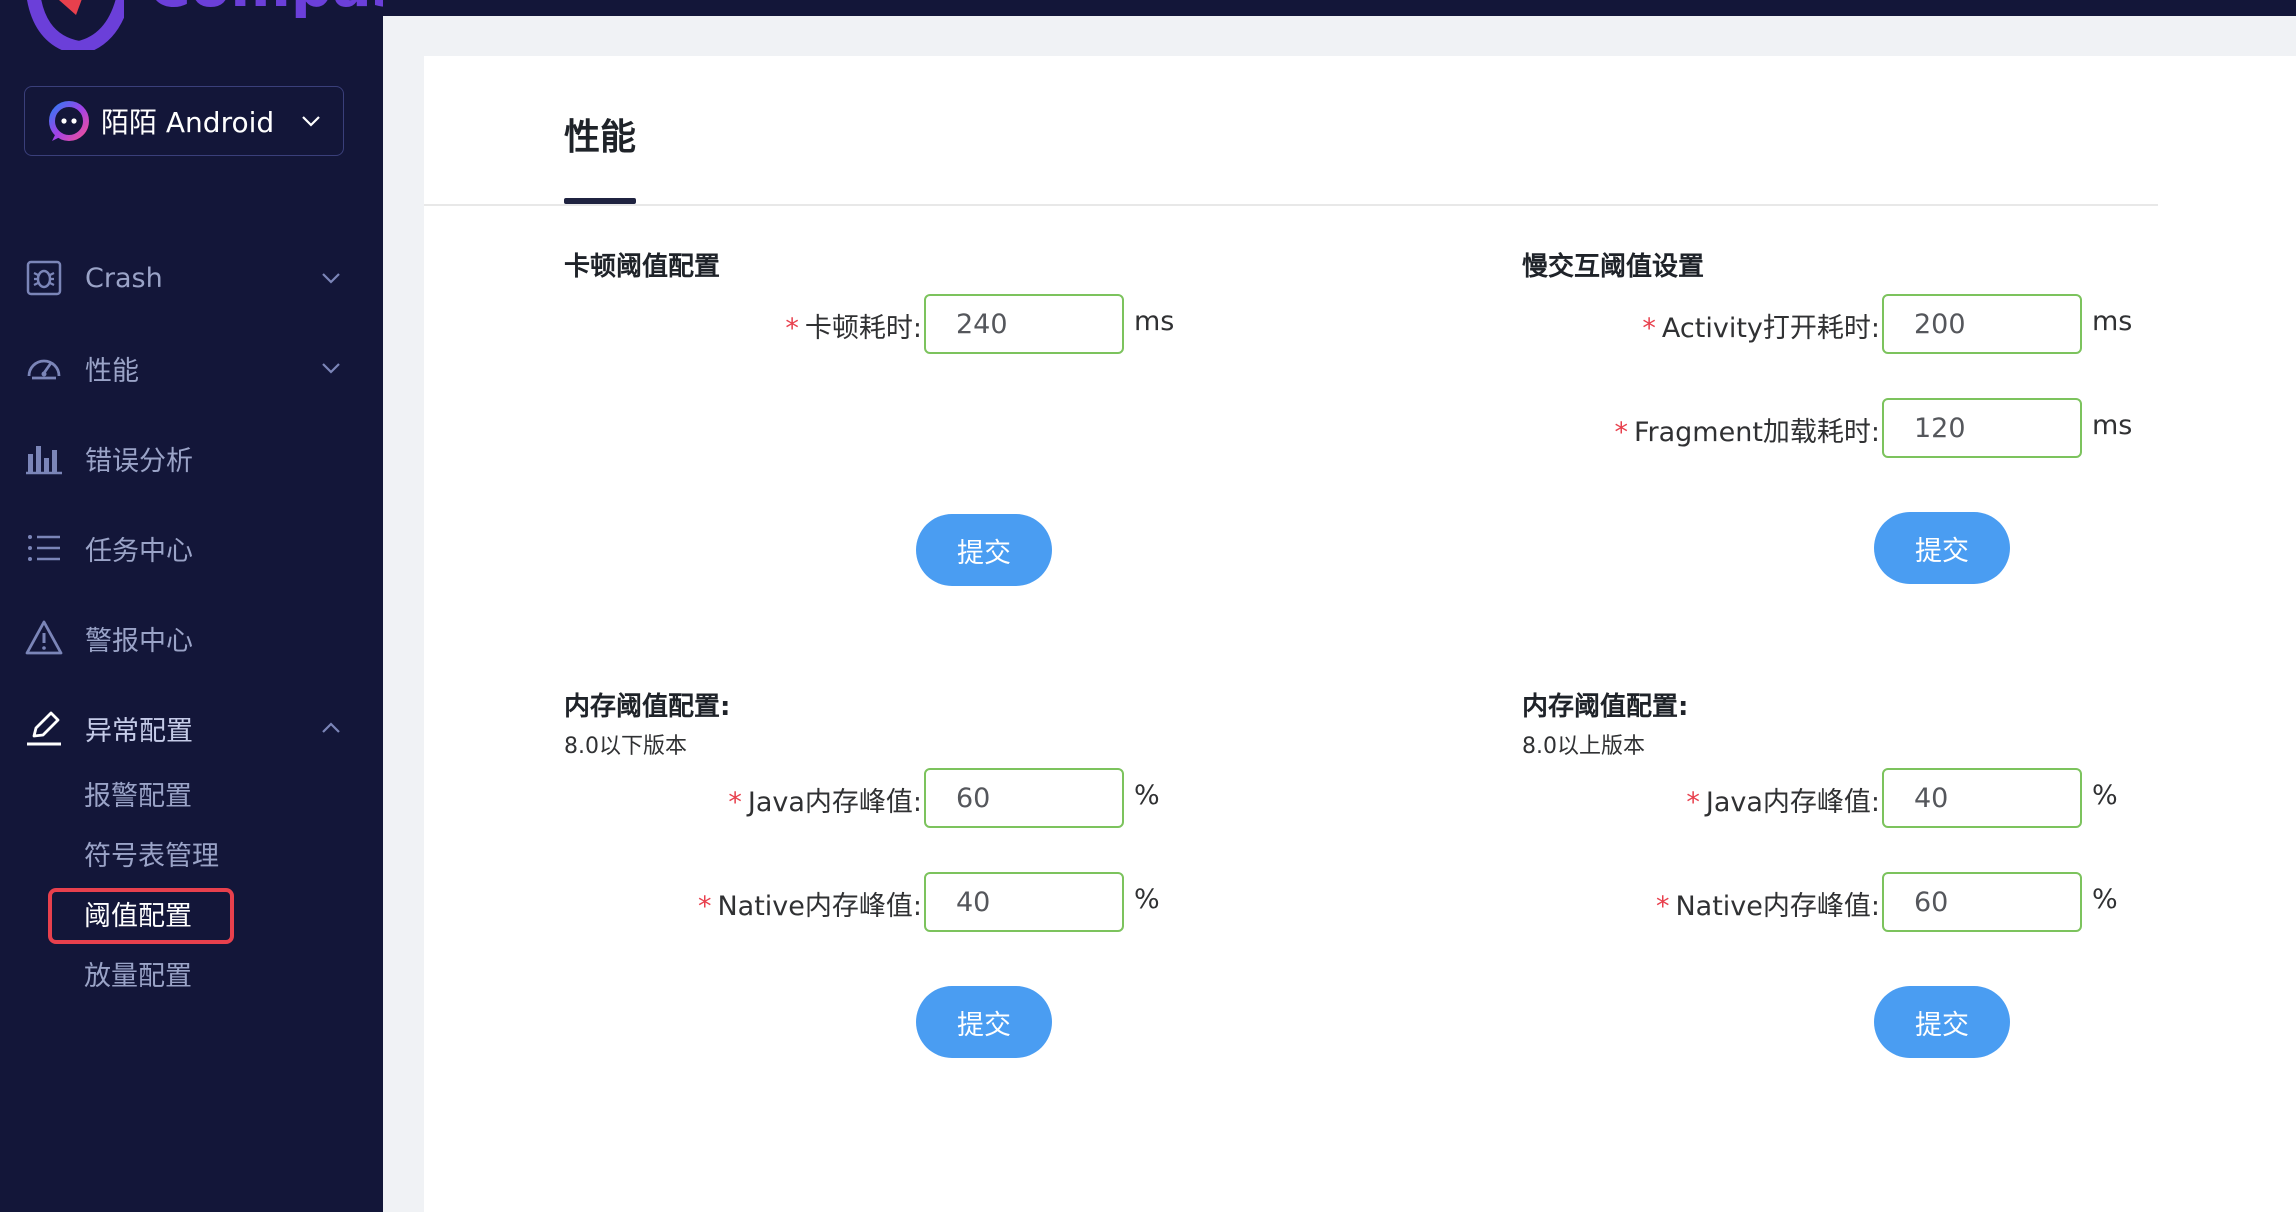  What do you see at coordinates (191, 368) in the screenshot?
I see `sidebar-item-performance: 性能` at bounding box center [191, 368].